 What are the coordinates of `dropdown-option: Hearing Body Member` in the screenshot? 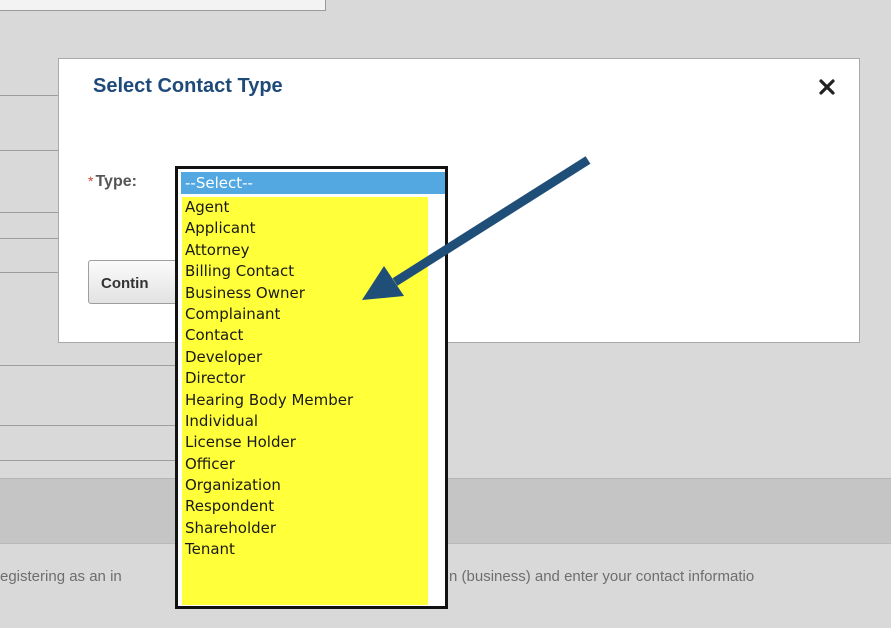 It's located at (305, 400).